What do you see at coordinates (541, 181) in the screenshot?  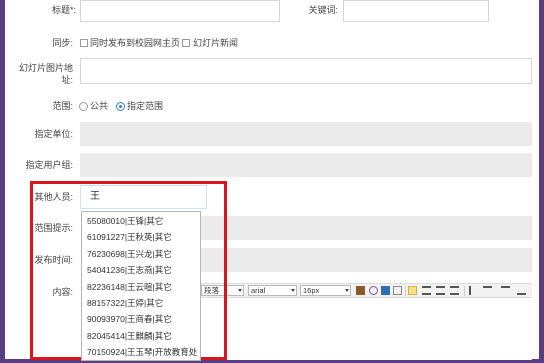 I see `window-frame-right` at bounding box center [541, 181].